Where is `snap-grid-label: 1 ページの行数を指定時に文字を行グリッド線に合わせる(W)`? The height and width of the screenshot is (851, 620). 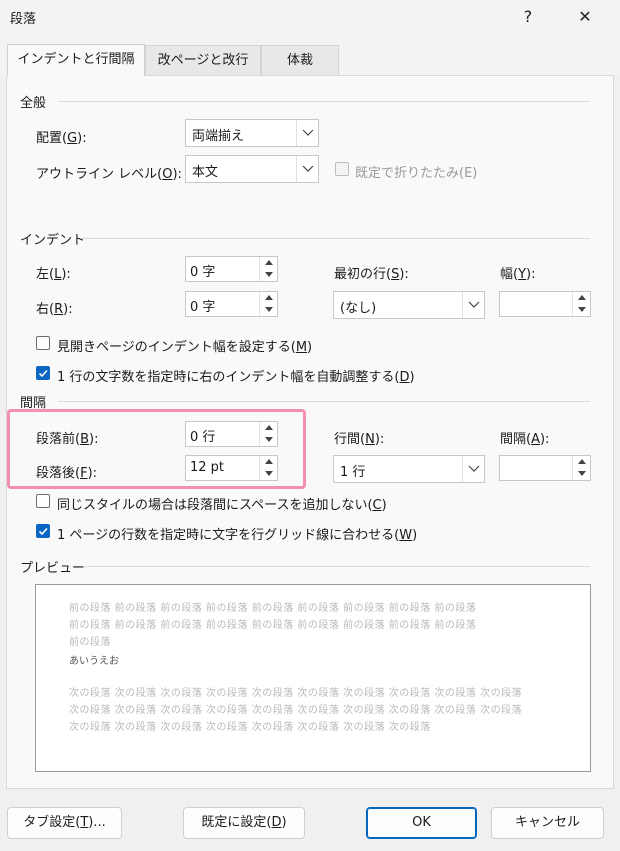
snap-grid-label: 1 ページの行数を指定時に文字を行グリッド線に合わせる(W) is located at coordinates (237, 535).